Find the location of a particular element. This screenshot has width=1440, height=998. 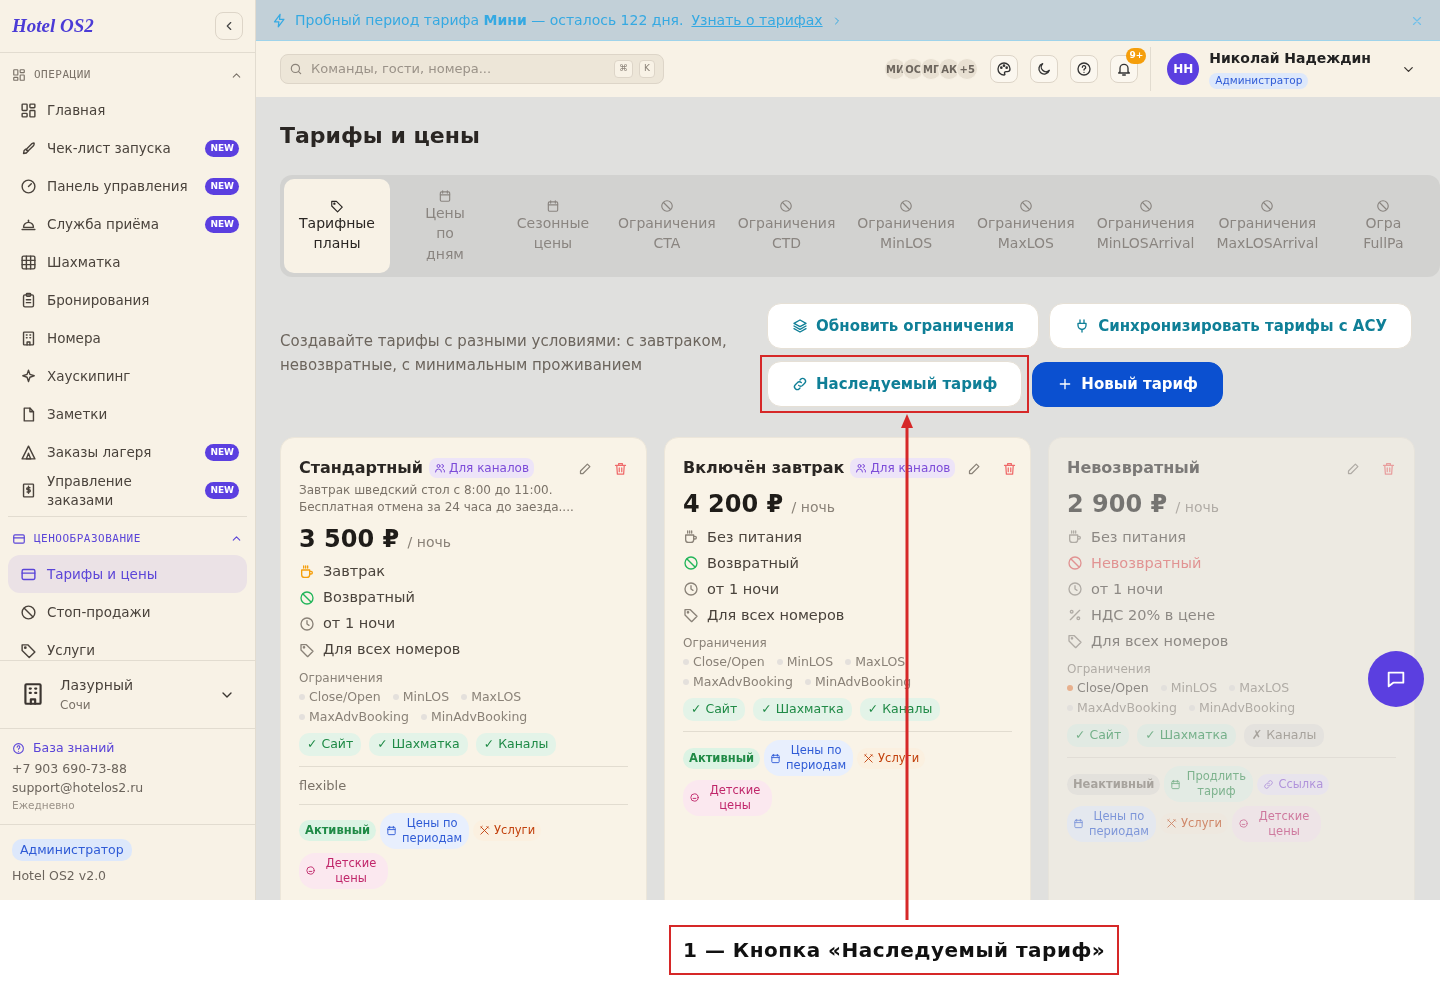

sidebar-item: Чек-лист запуска NEW is located at coordinates (127, 148).